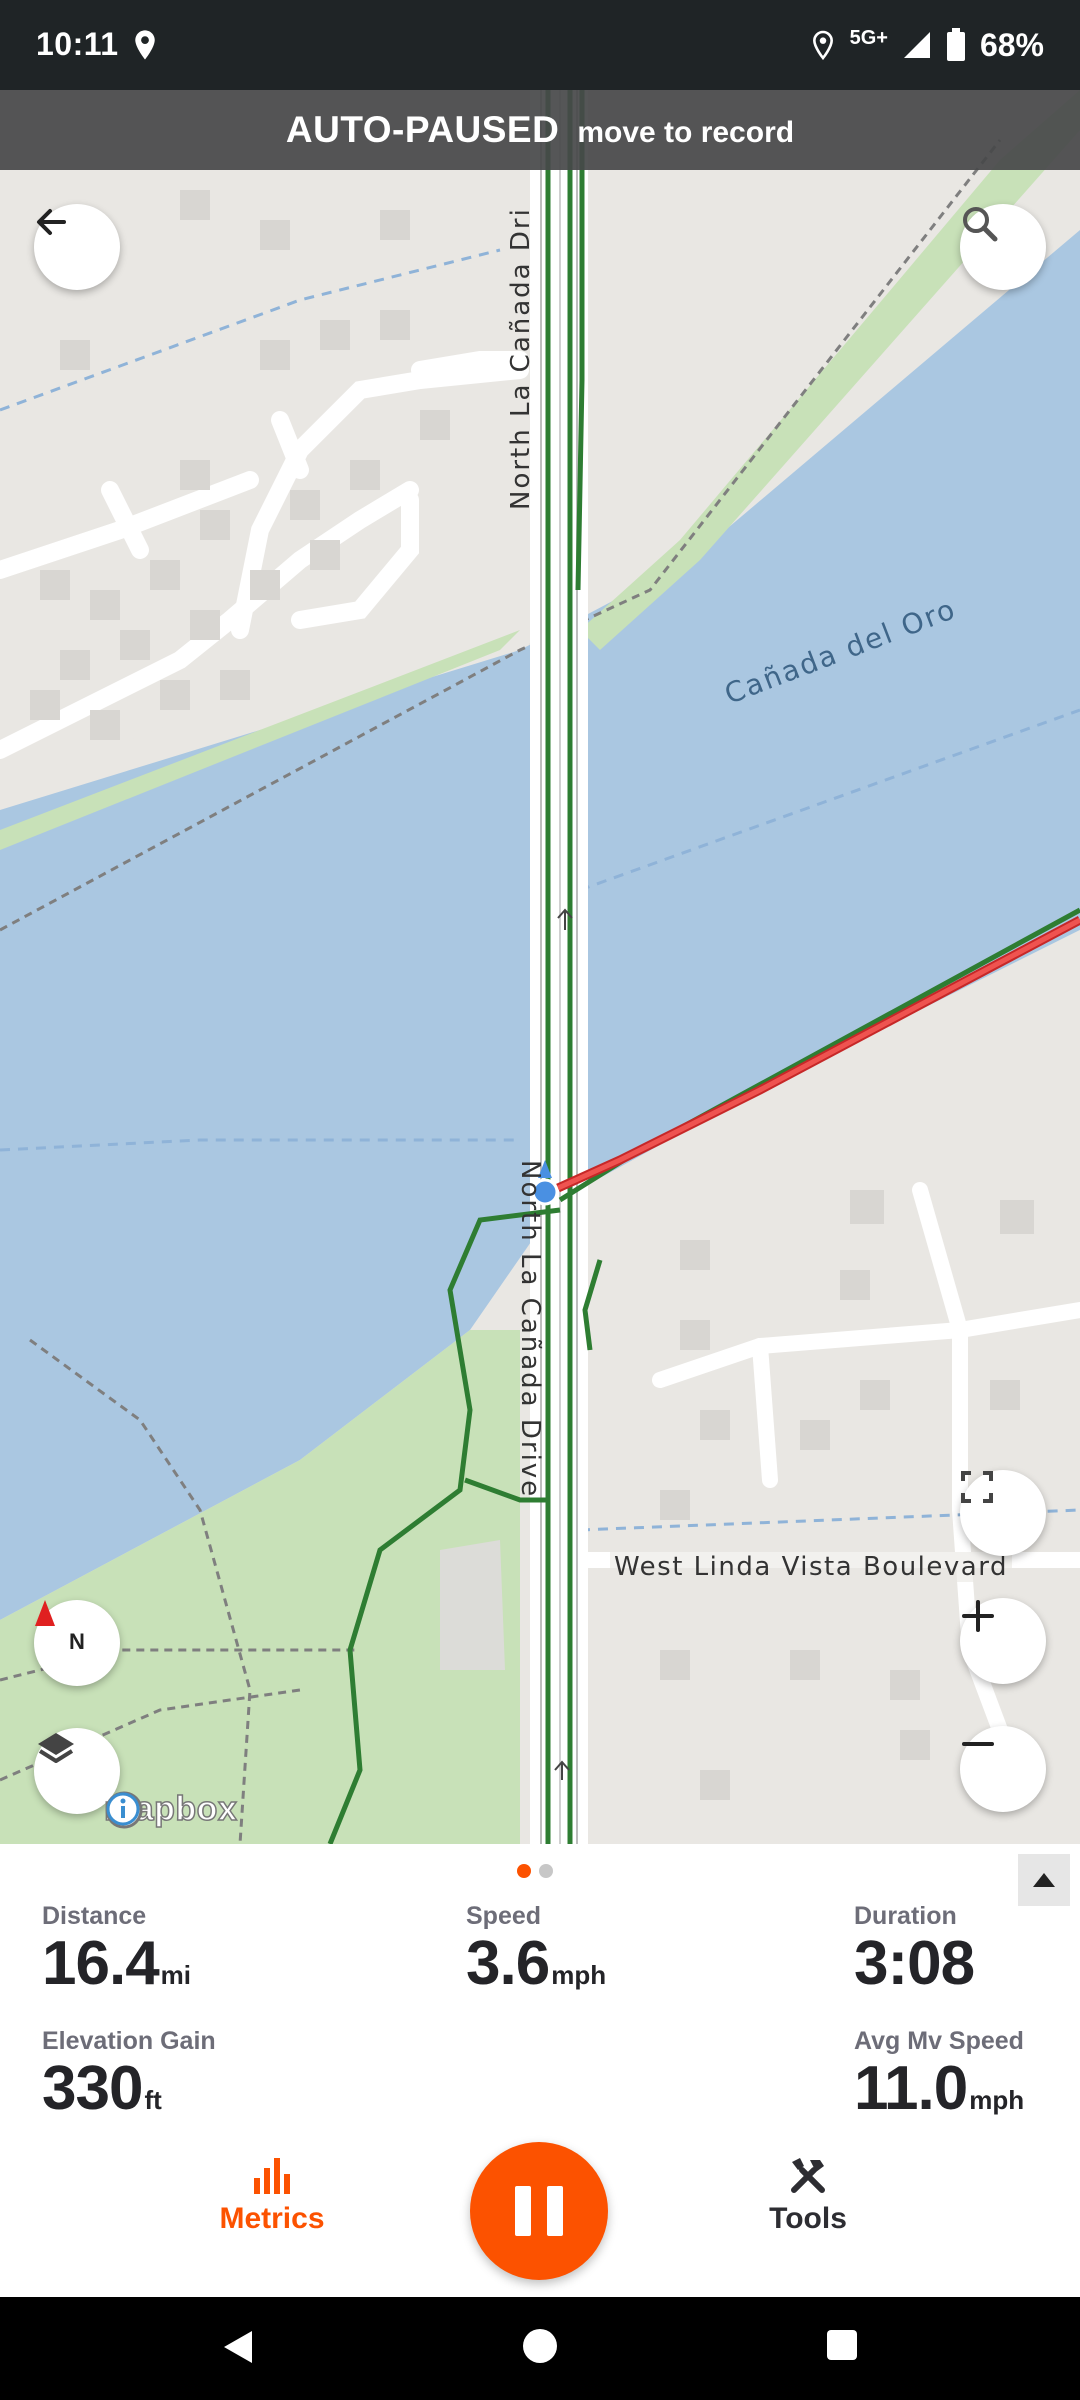 This screenshot has height=2400, width=1080. I want to click on search-button, so click(1003, 247).